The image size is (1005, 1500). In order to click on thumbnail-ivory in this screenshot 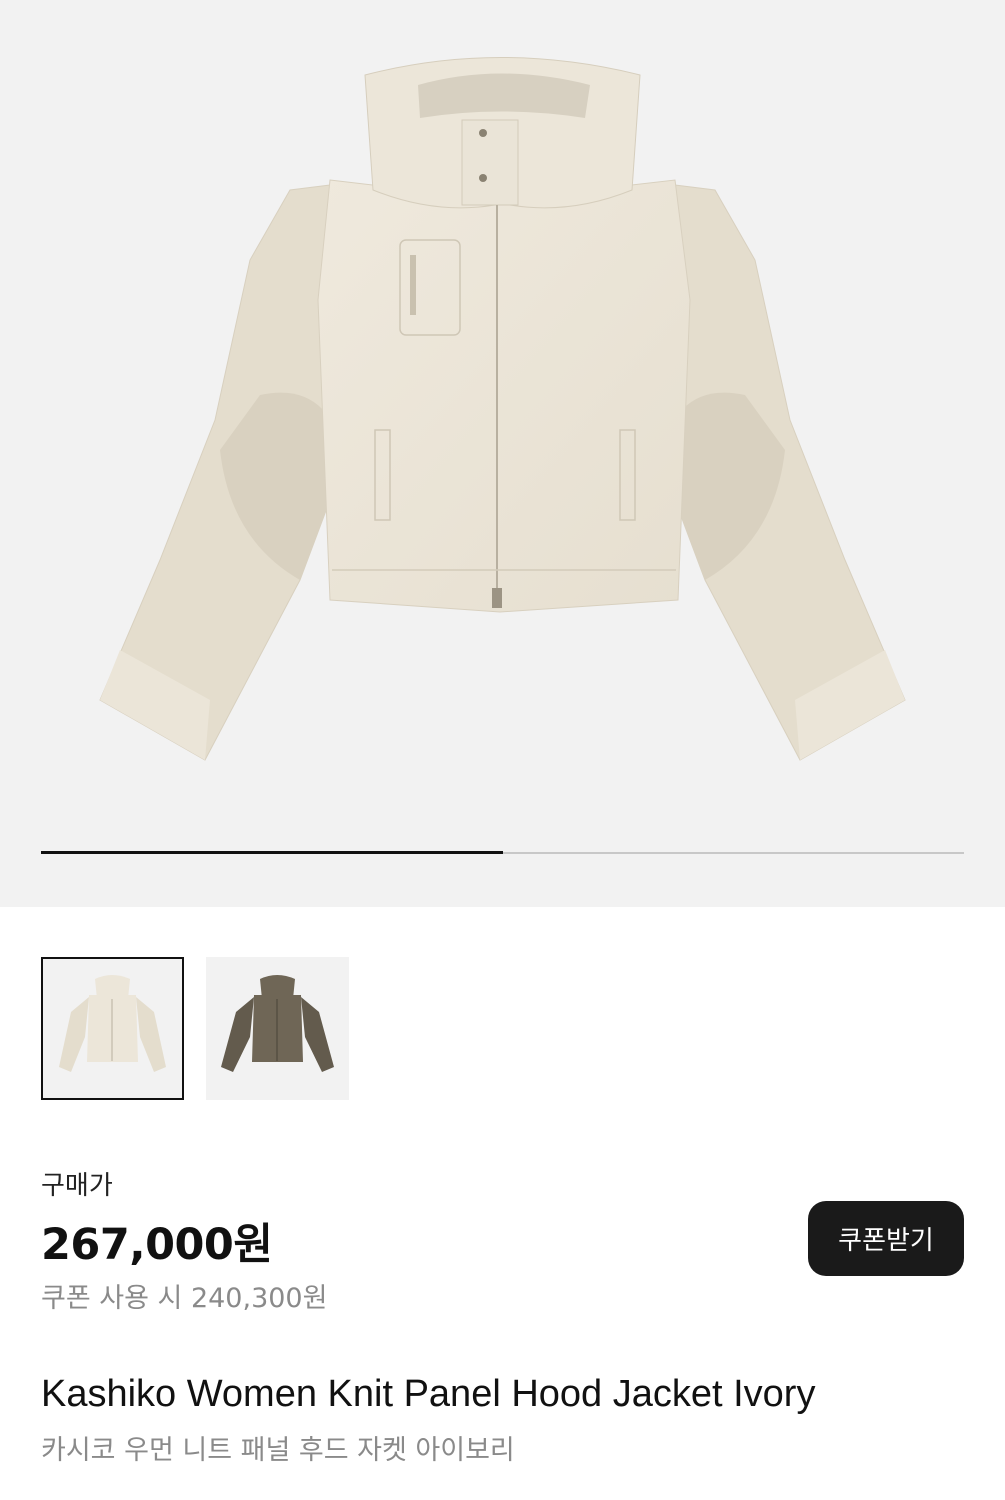, I will do `click(112, 1028)`.